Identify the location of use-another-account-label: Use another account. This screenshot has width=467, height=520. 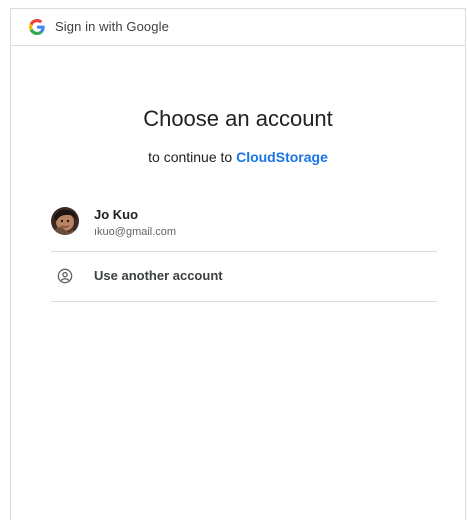
(158, 275).